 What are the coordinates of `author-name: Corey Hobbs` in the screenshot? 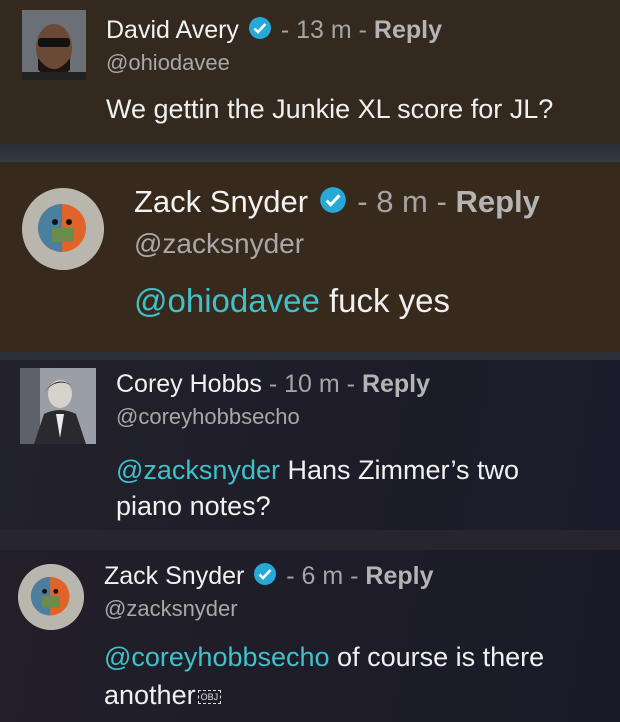 It's located at (189, 384).